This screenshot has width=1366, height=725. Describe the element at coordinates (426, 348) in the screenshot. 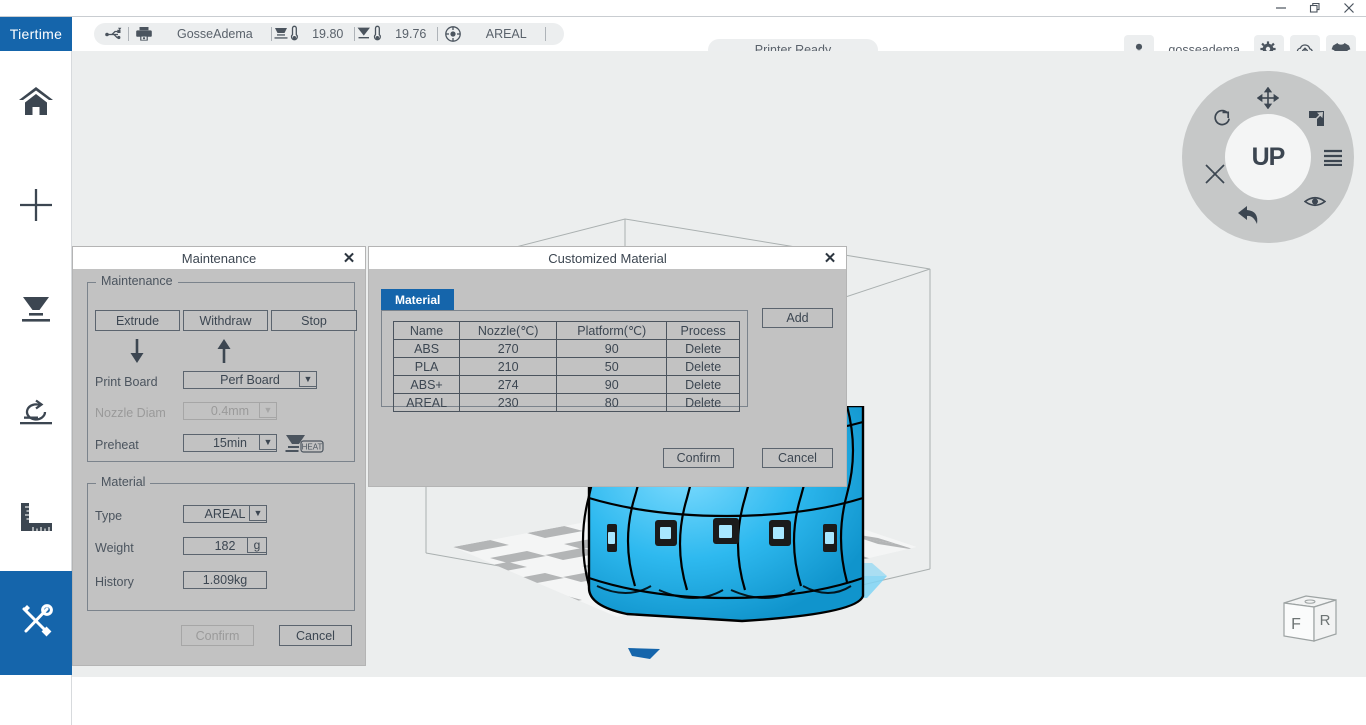

I see `cell-name: ABS` at that location.